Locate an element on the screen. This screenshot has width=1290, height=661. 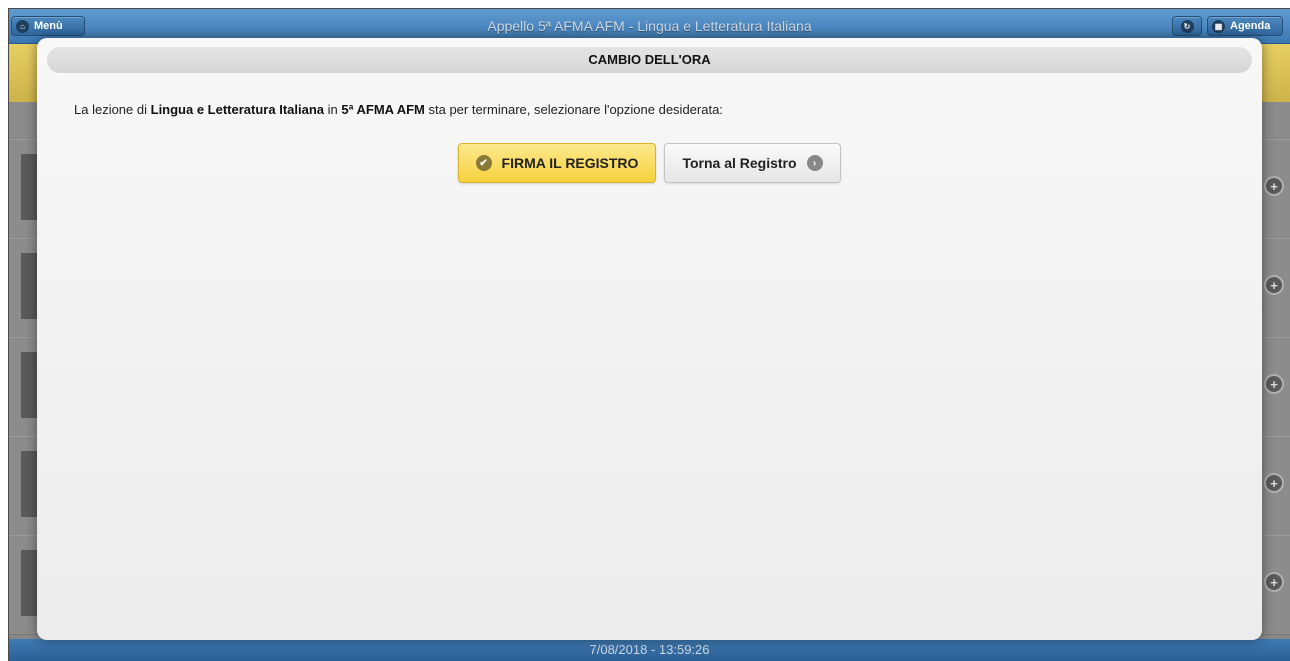
refresh-icon: ↻ is located at coordinates (1187, 26).